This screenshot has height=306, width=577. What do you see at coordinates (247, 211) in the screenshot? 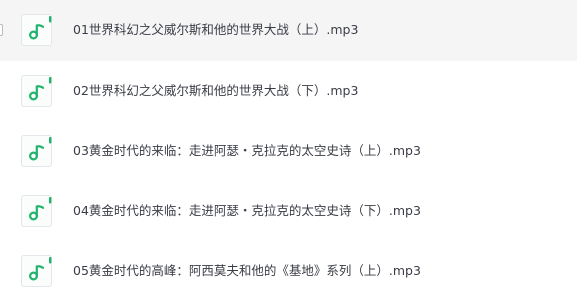
I see `file-name: 04黄金时代的来临：走进阿瑟・克拉克的太空史诗（下）.mp3` at bounding box center [247, 211].